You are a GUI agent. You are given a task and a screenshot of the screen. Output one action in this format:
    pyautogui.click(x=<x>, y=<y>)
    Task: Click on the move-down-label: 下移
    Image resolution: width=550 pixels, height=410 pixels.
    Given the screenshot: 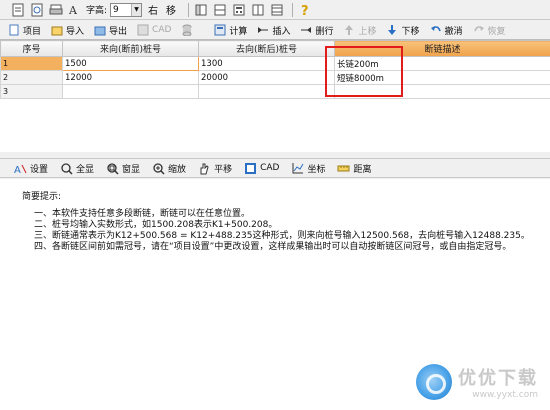 What is the action you would take?
    pyautogui.click(x=410, y=31)
    